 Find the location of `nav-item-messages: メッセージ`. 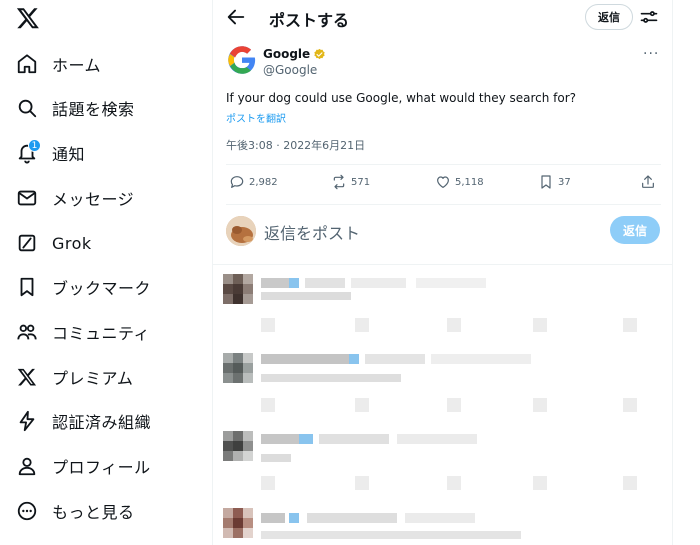

nav-item-messages: メッセージ is located at coordinates (74, 198).